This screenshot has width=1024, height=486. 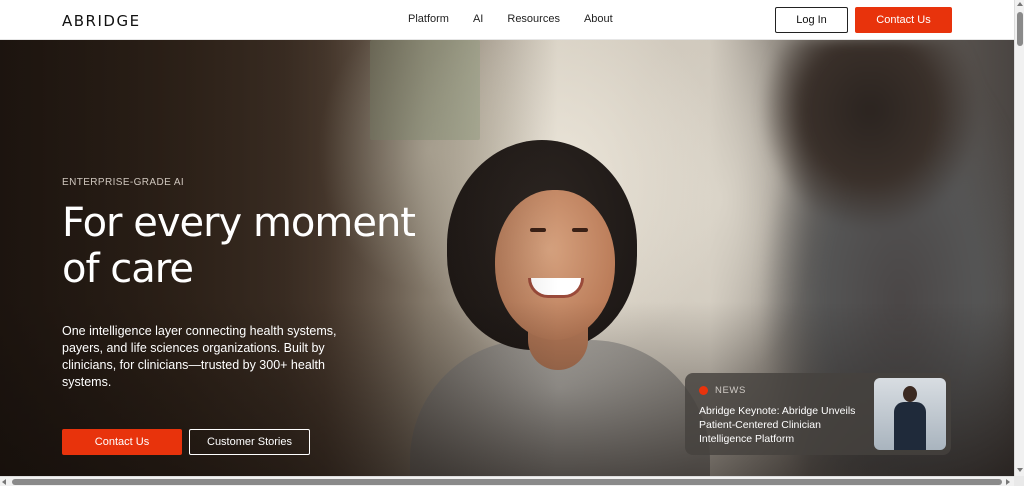 What do you see at coordinates (730, 390) in the screenshot?
I see `news-label: NEWS` at bounding box center [730, 390].